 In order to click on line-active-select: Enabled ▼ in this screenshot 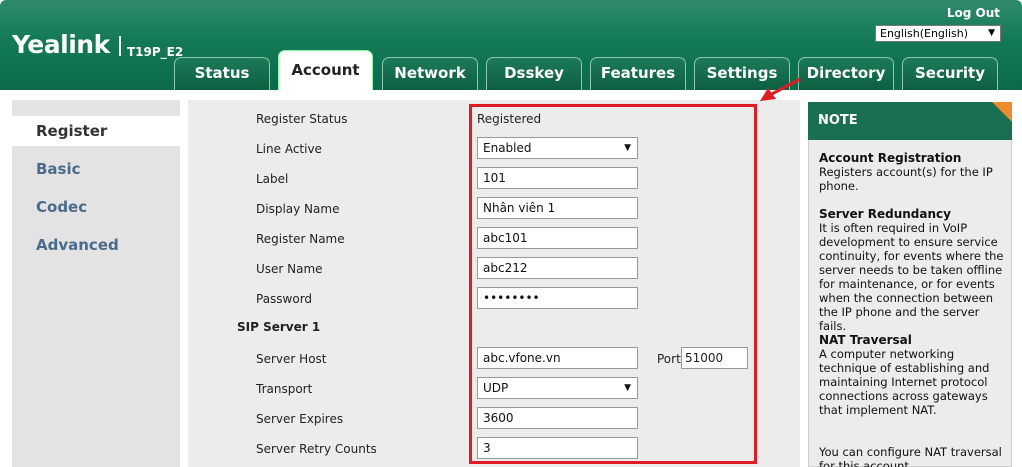, I will do `click(557, 148)`.